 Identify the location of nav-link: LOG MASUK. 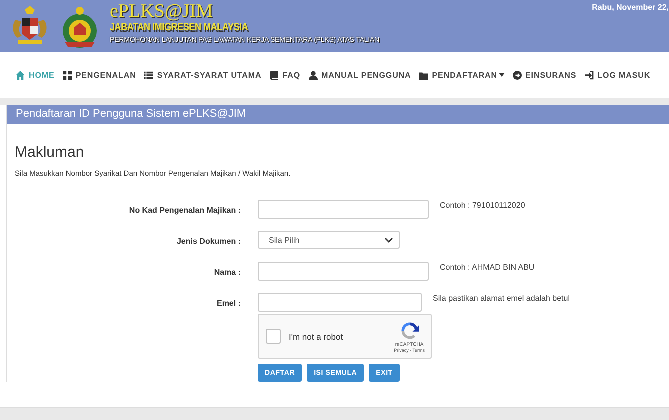
(624, 75).